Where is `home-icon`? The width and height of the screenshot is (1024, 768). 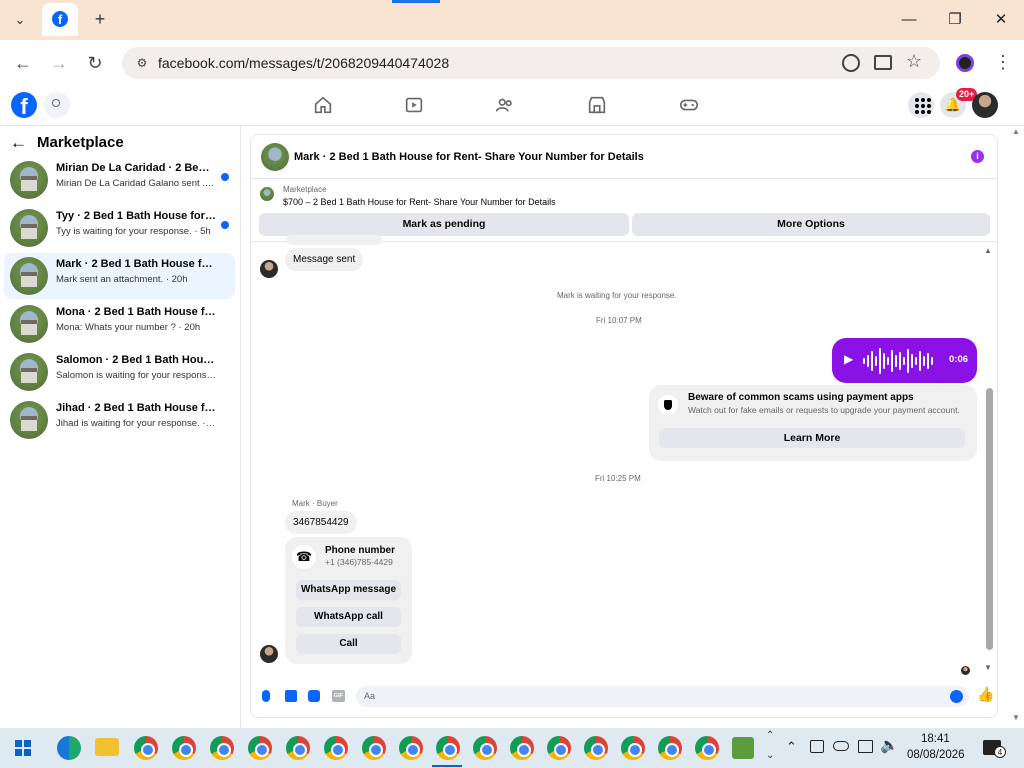
home-icon is located at coordinates (323, 105).